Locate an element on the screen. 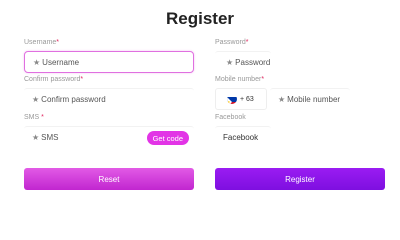 Image resolution: width=400 pixels, height=240 pixels. username-label: Username* is located at coordinates (41, 42).